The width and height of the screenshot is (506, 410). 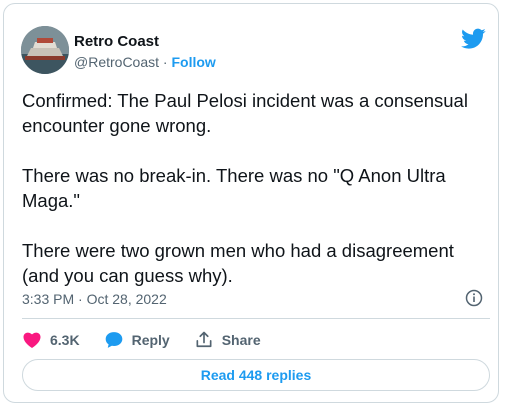 What do you see at coordinates (116, 41) in the screenshot?
I see `author-name: Retro Coast` at bounding box center [116, 41].